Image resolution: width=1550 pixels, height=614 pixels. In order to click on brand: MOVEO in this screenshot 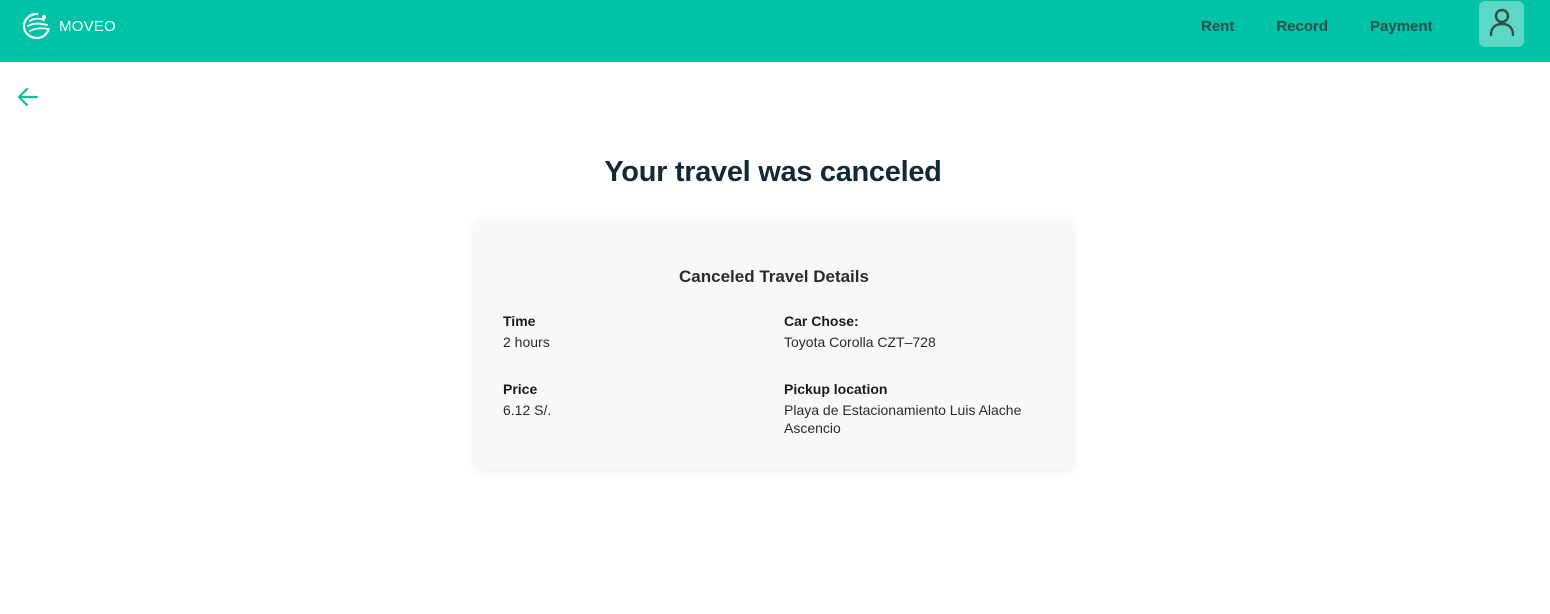, I will do `click(69, 26)`.